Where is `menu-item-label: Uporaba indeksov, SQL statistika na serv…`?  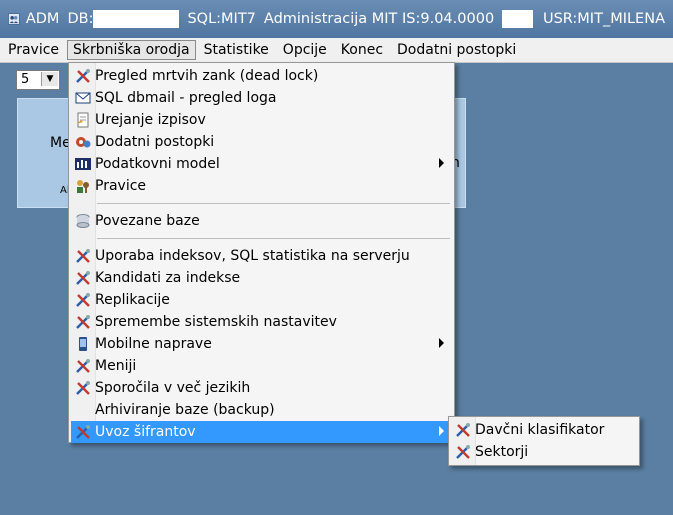
menu-item-label: Uporaba indeksov, SQL statistika na serv… is located at coordinates (252, 256).